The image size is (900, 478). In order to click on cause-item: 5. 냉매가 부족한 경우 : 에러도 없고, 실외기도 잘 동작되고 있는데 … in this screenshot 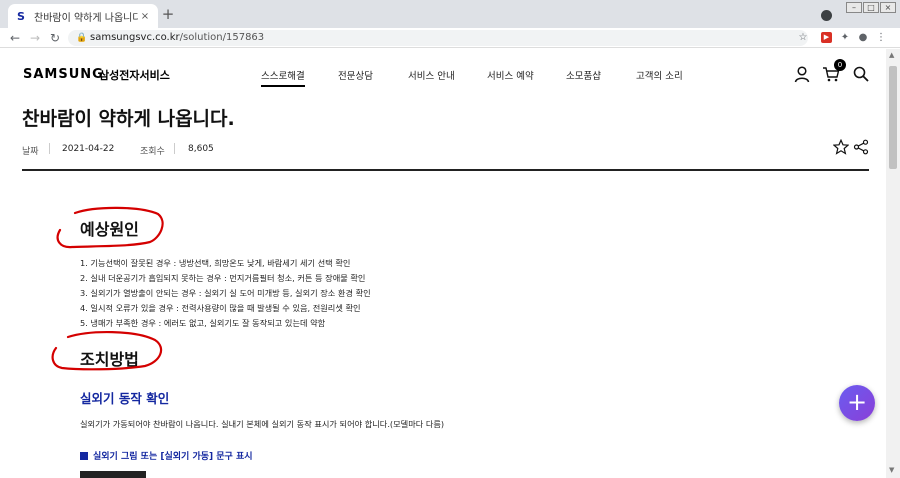, I will do `click(203, 323)`.